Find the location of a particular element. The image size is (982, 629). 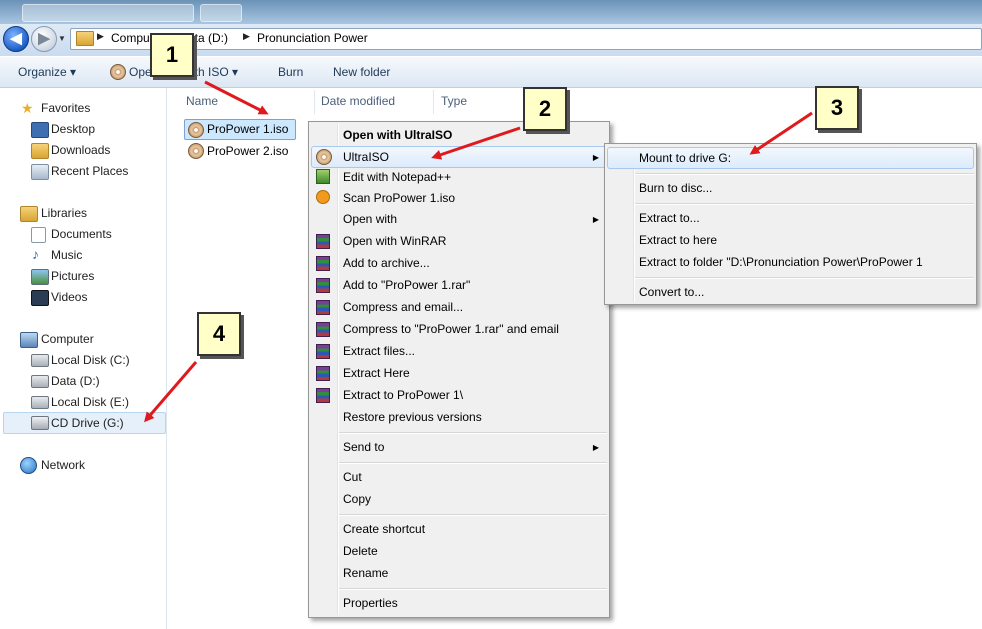

callout-3: 3 is located at coordinates (837, 108).